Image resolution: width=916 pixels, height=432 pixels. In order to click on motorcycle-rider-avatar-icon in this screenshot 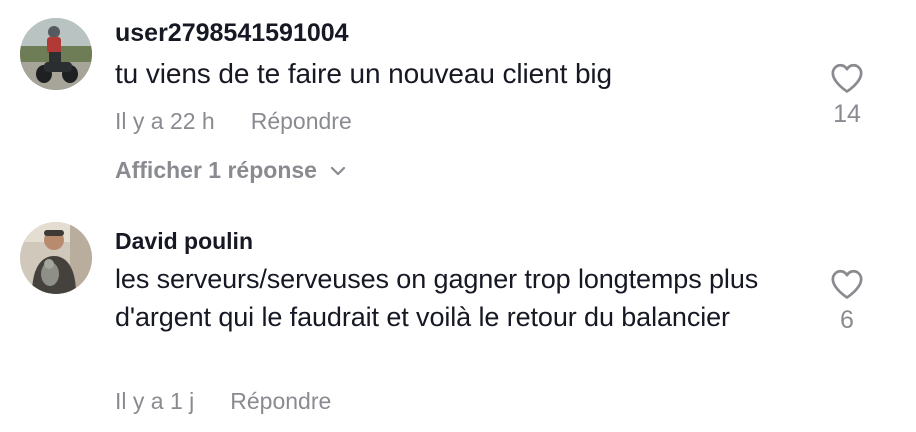, I will do `click(56, 54)`.